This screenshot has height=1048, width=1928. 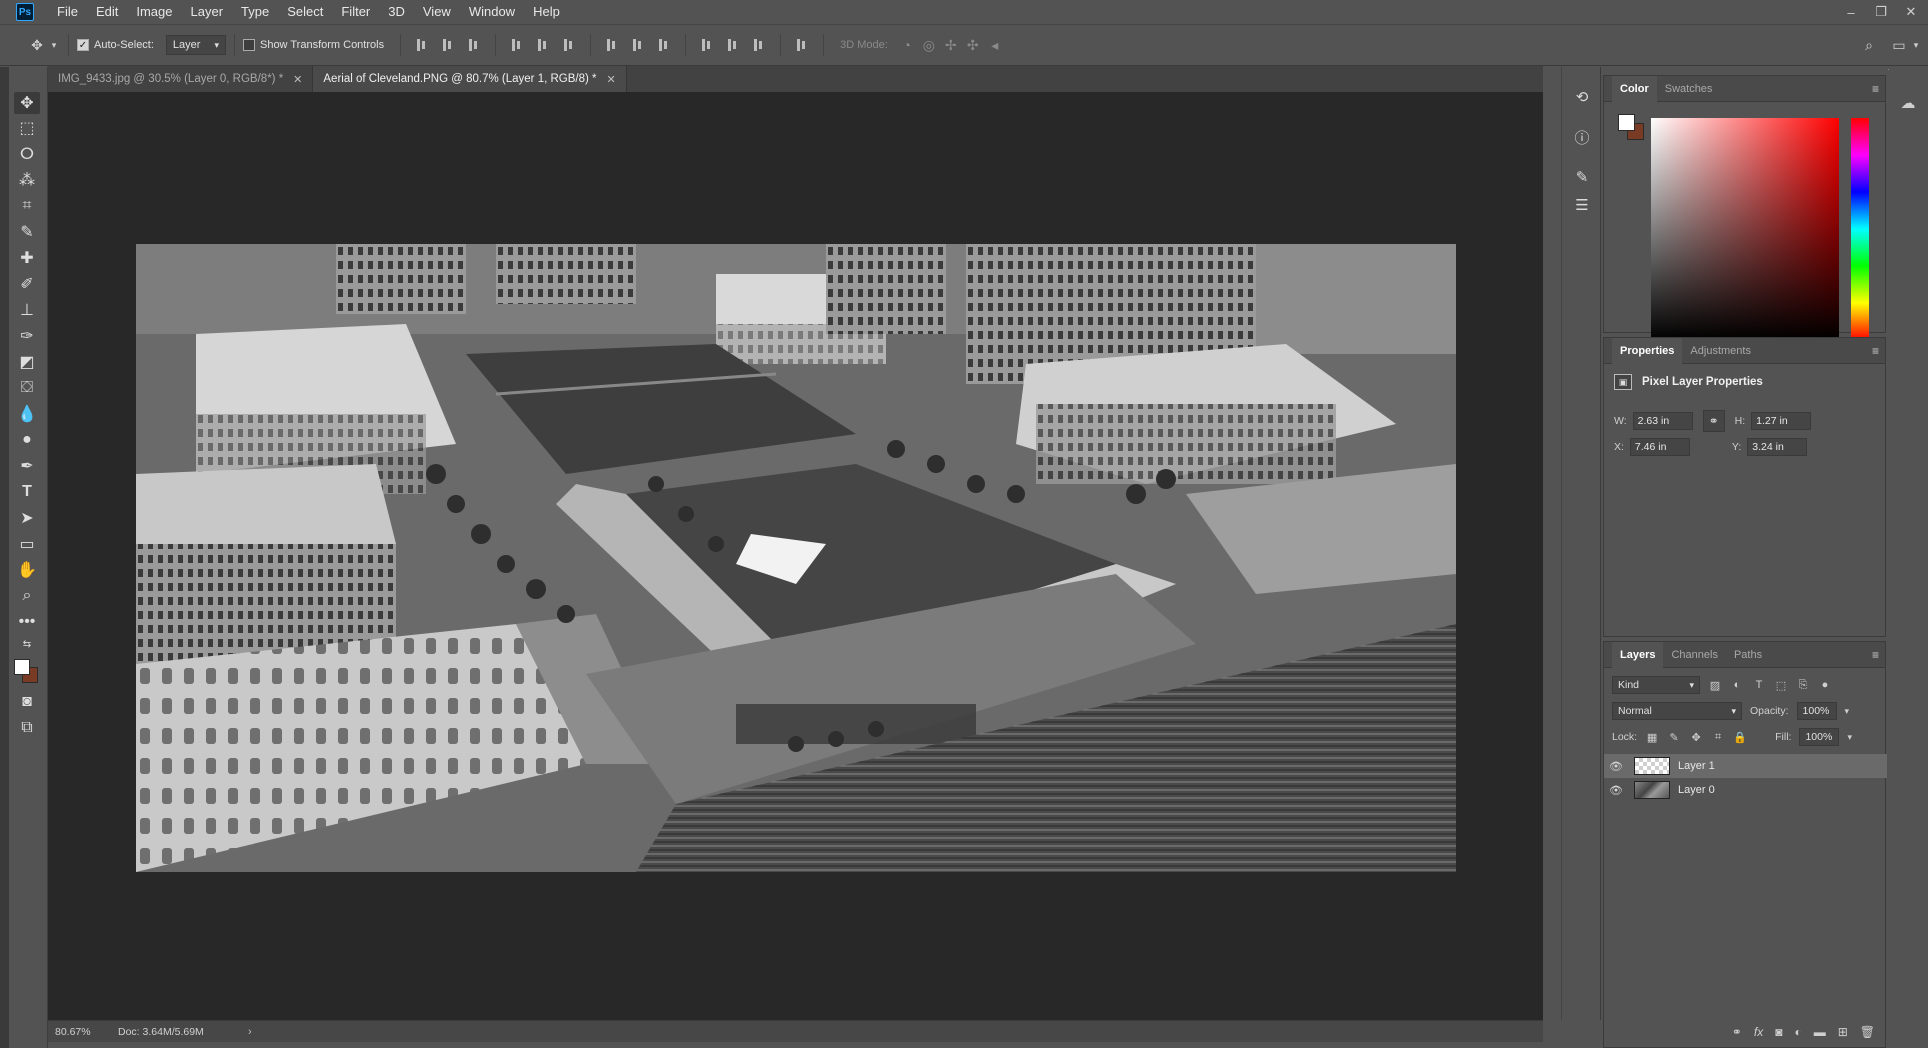 What do you see at coordinates (27, 103) in the screenshot?
I see `move-tool-icon: ✥` at bounding box center [27, 103].